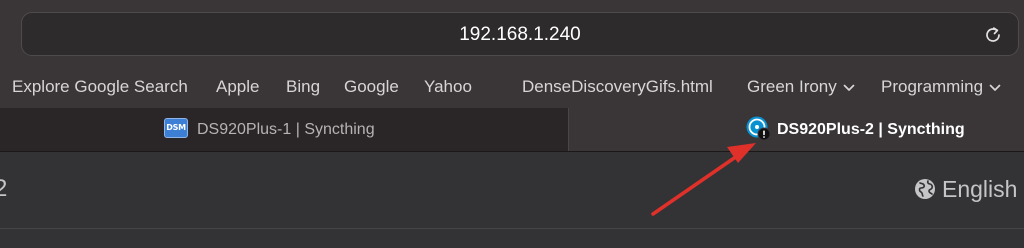 The width and height of the screenshot is (1024, 248). I want to click on favorite-folder-green-irony: Green Irony, so click(801, 87).